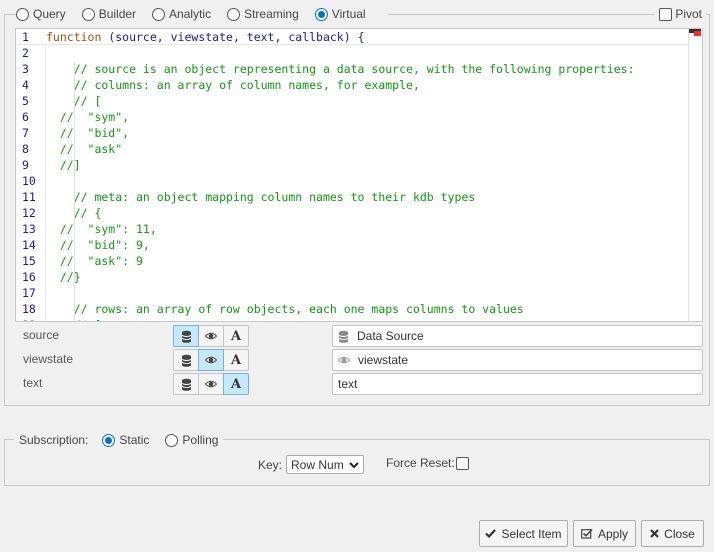 The width and height of the screenshot is (714, 552). Describe the element at coordinates (25, 117) in the screenshot. I see `line-number: 6` at that location.